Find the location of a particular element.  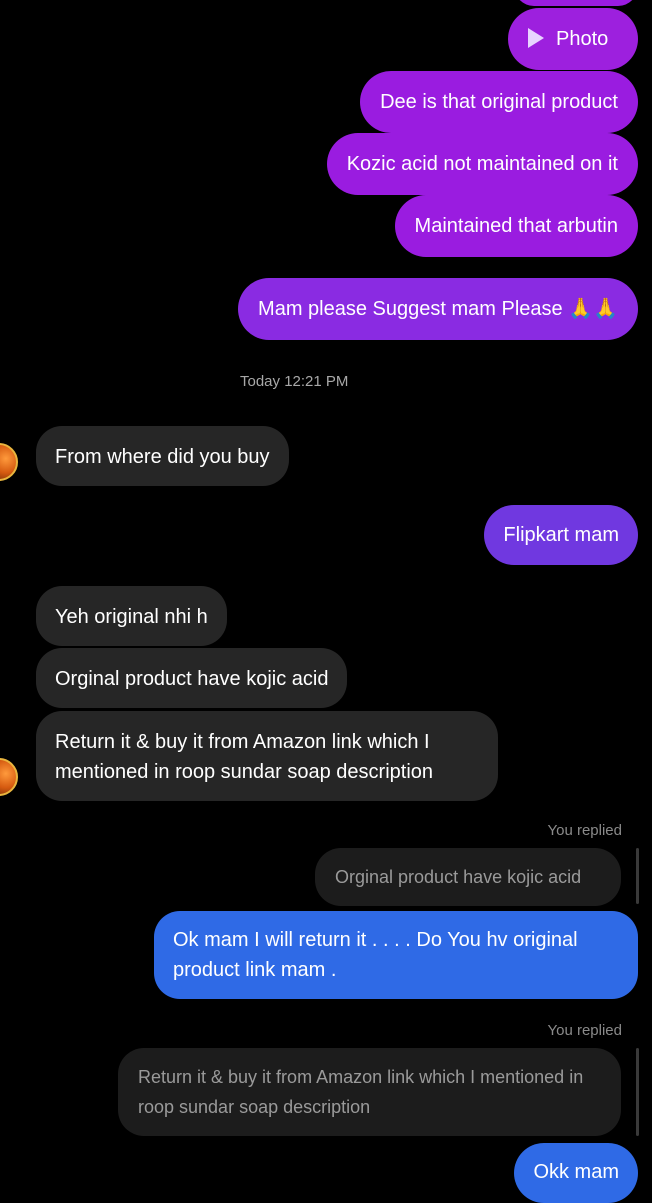

received-message-not-original: Yeh original nhi h is located at coordinates (131, 616).